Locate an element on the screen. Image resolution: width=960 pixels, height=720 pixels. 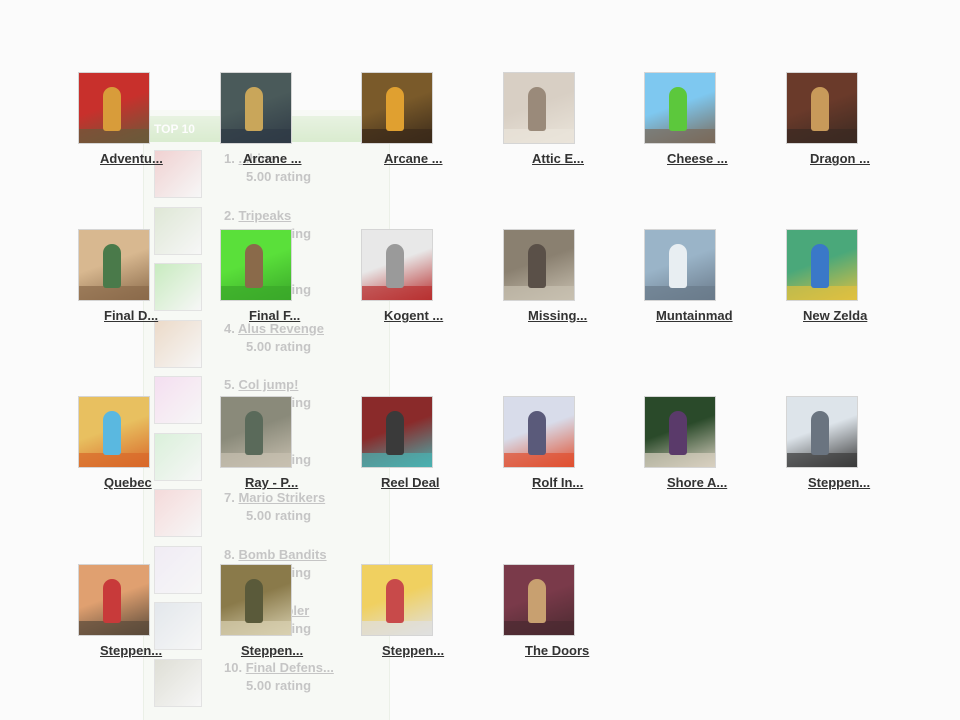
kogent-thumbnail is located at coordinates (397, 265).